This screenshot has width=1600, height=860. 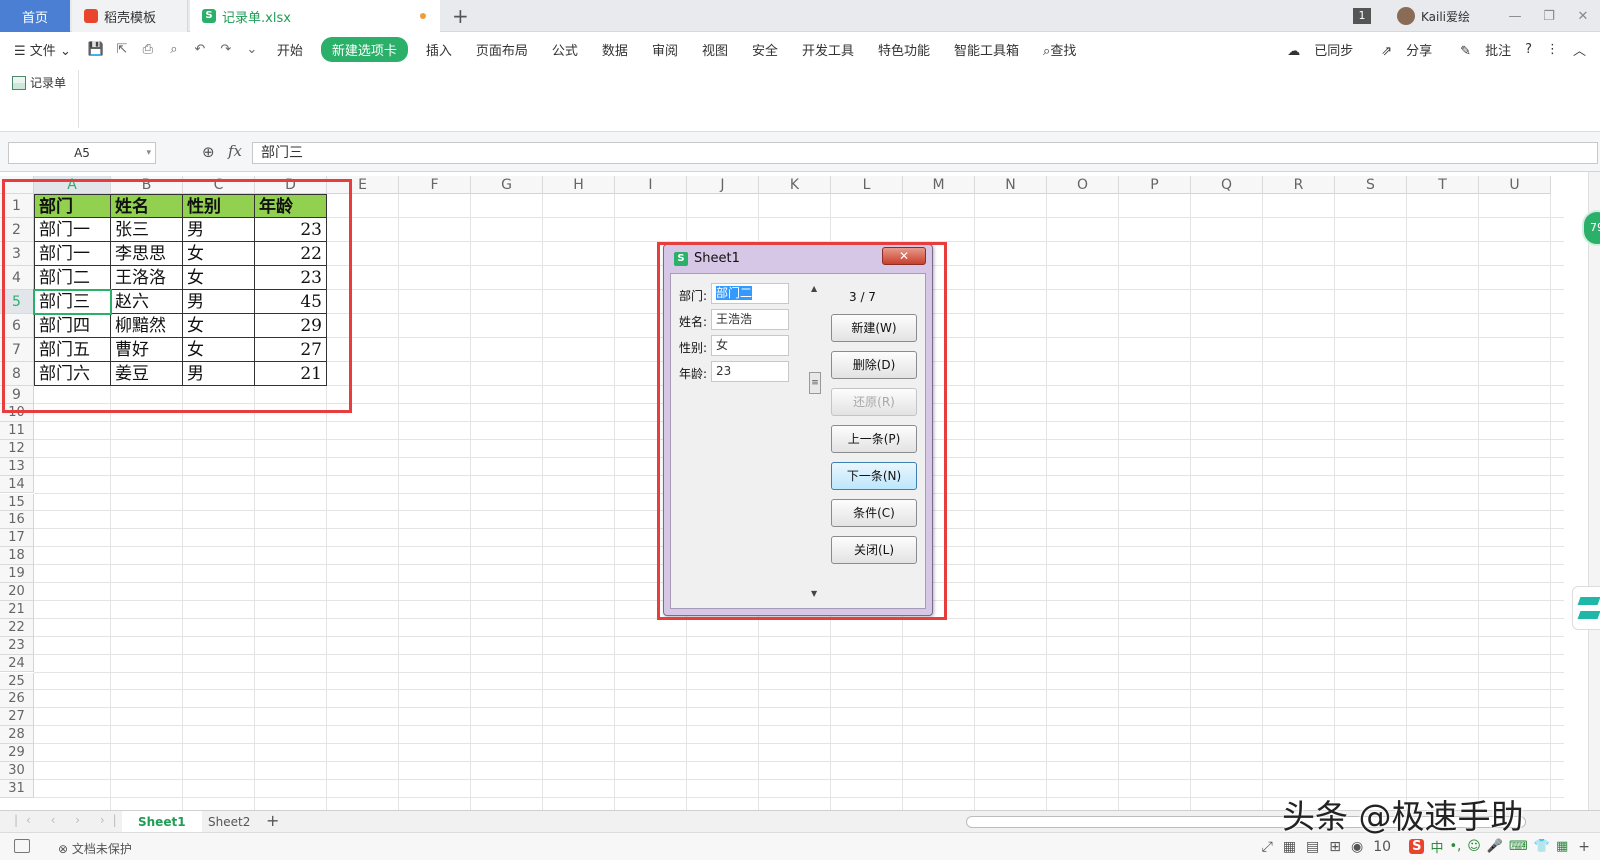 I want to click on next-record-button: 下一条(N), so click(x=874, y=476).